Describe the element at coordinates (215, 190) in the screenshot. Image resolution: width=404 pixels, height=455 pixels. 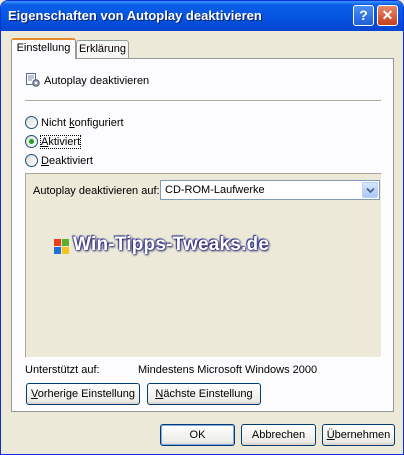
I see `drive-type-value: CD-ROM-Laufwerke` at that location.